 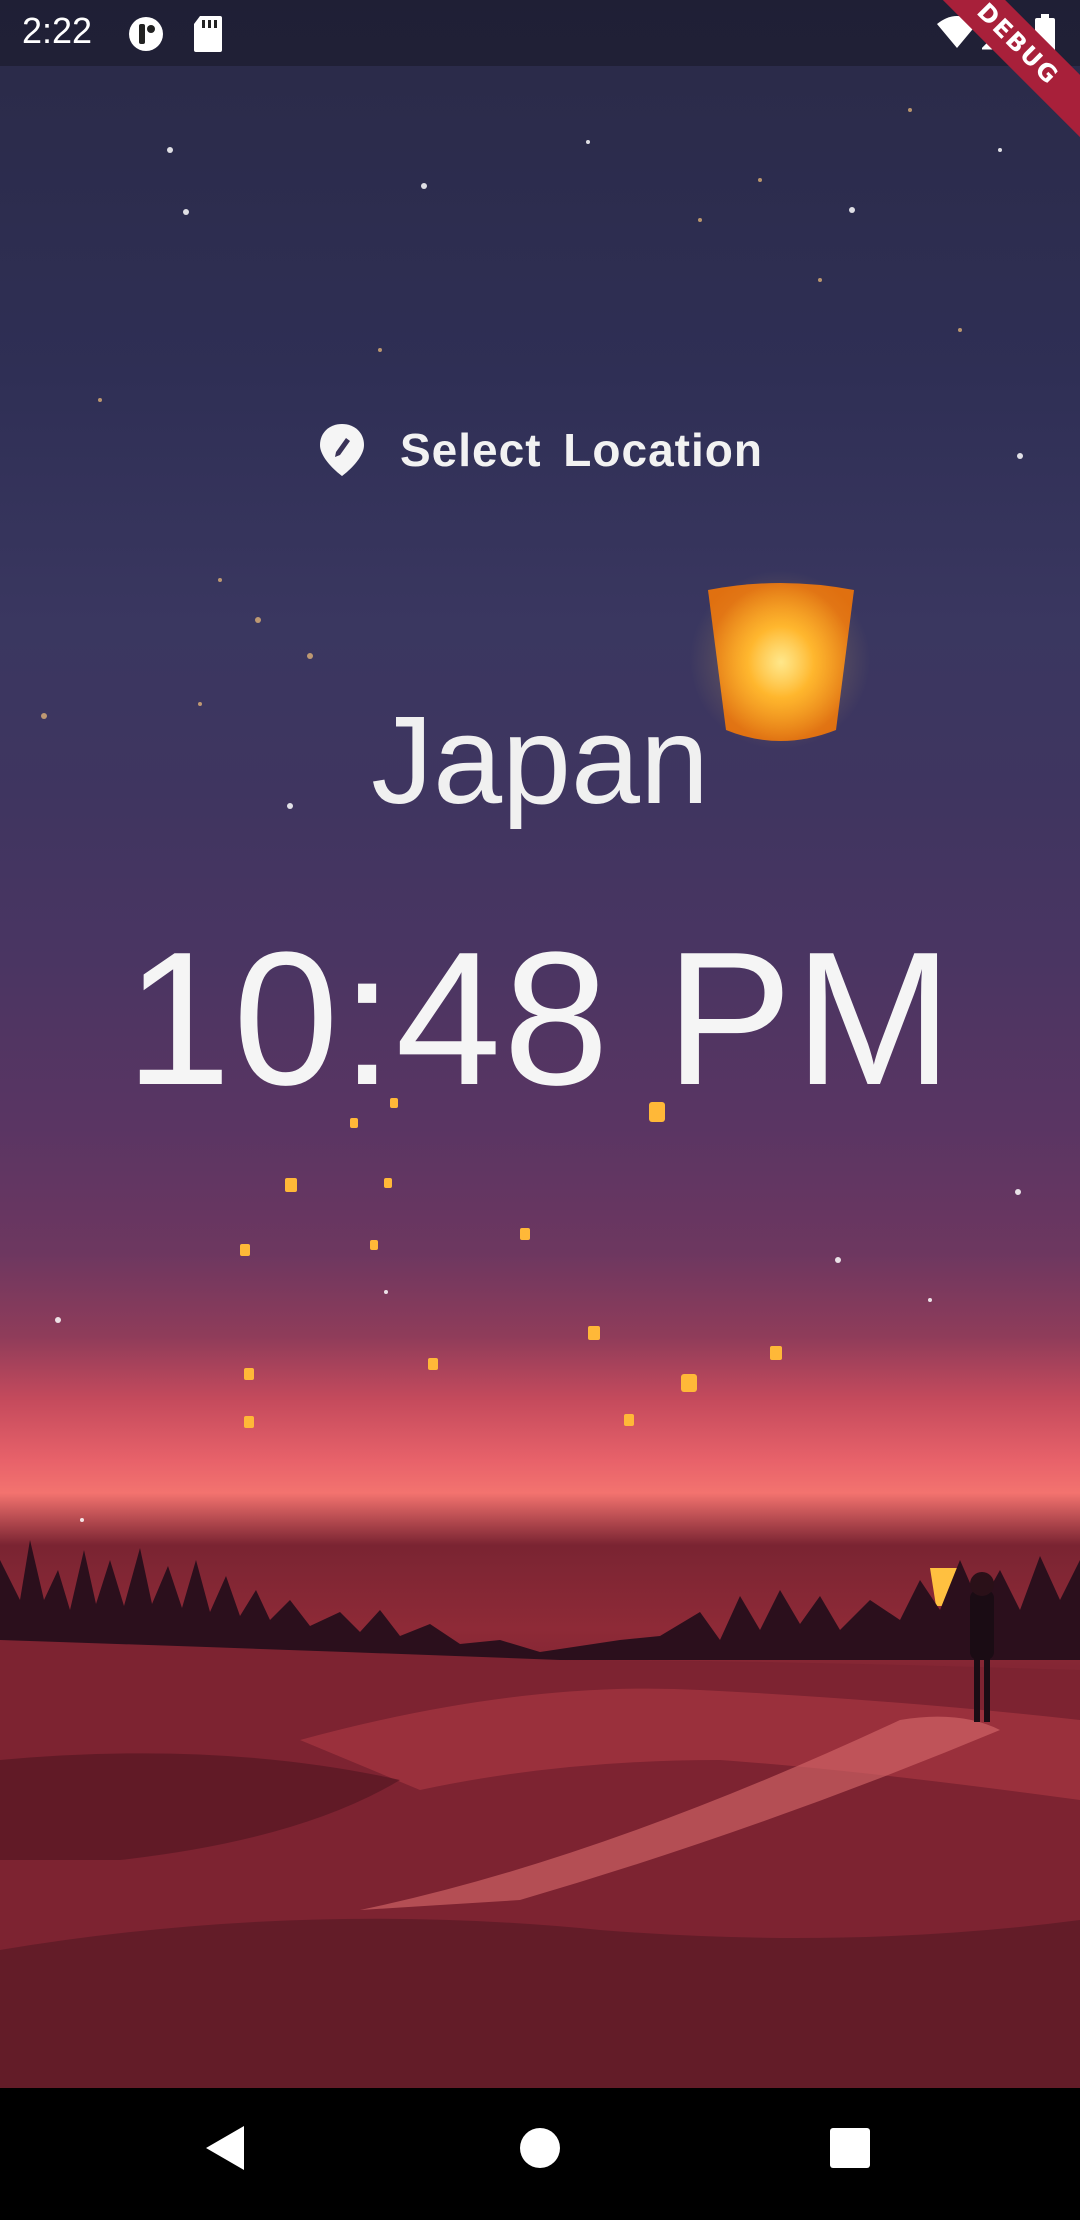 What do you see at coordinates (581, 450) in the screenshot?
I see `select-location-label: Select Location` at bounding box center [581, 450].